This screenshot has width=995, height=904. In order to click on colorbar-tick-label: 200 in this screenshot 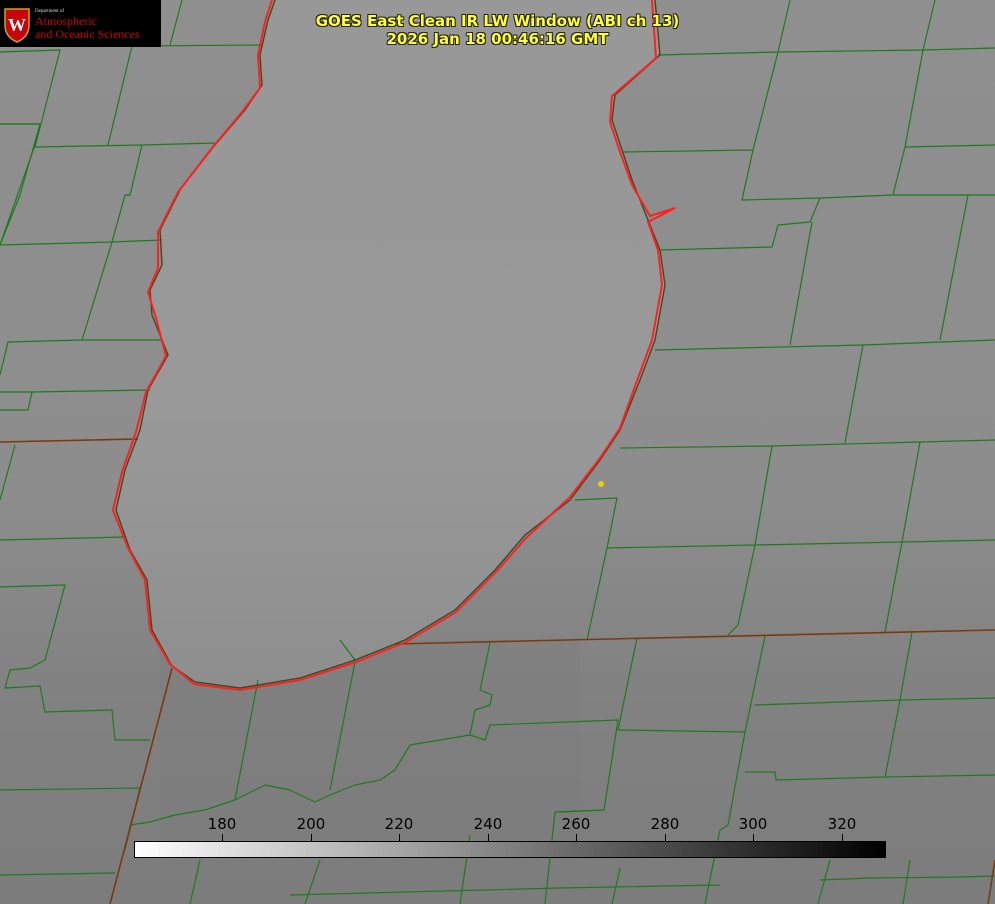, I will do `click(311, 824)`.